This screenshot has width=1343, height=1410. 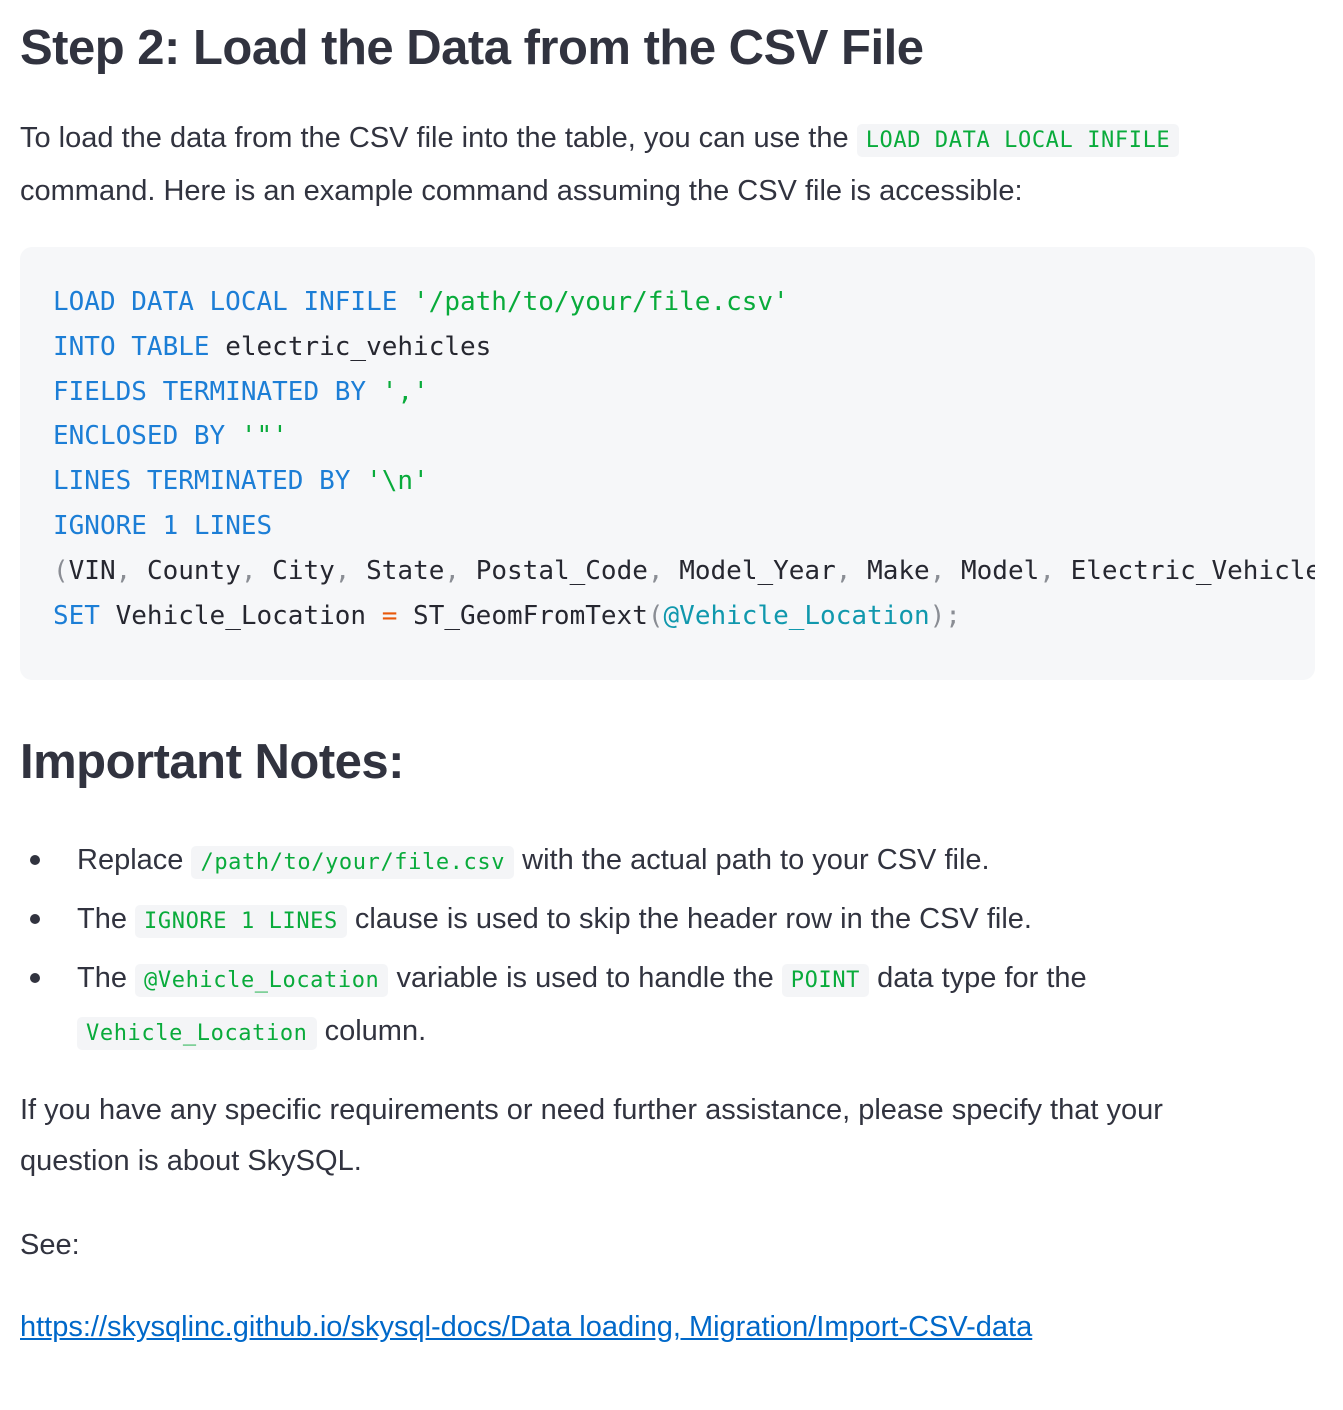 I want to click on code-string: ',', so click(x=405, y=391).